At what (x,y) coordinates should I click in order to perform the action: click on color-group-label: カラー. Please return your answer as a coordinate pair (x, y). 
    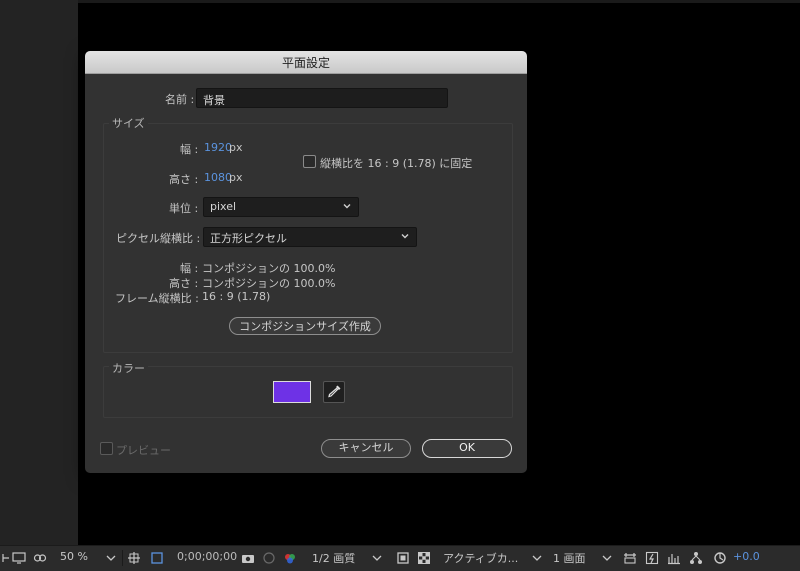
    Looking at the image, I should click on (128, 368).